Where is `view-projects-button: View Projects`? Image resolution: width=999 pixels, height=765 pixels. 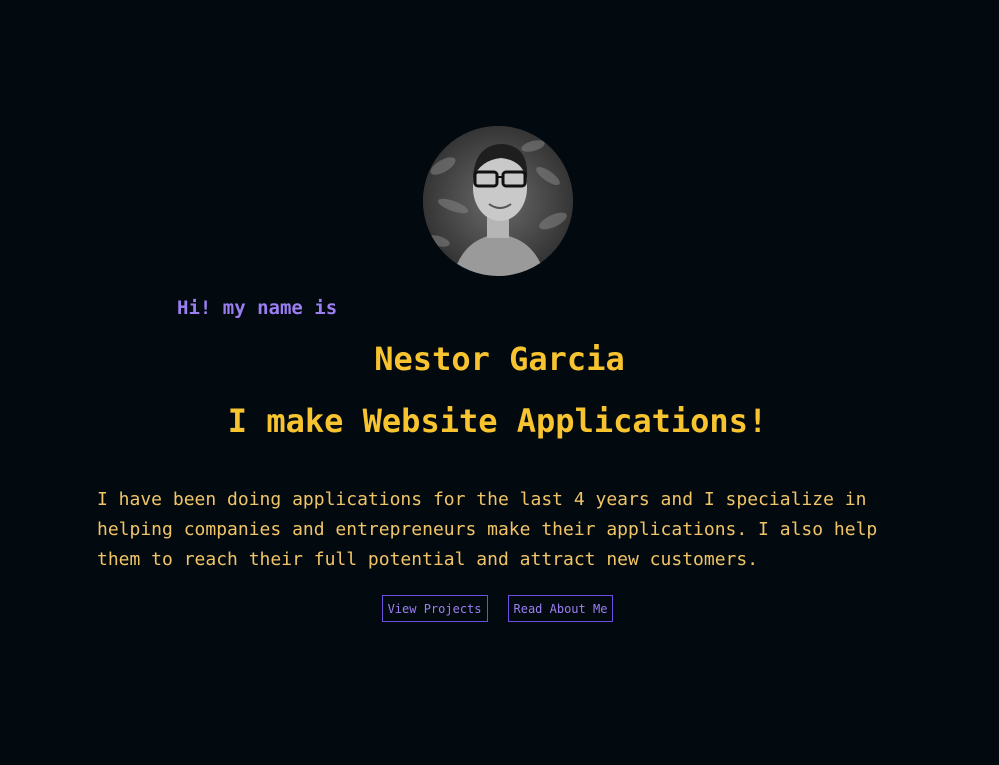 view-projects-button: View Projects is located at coordinates (434, 608).